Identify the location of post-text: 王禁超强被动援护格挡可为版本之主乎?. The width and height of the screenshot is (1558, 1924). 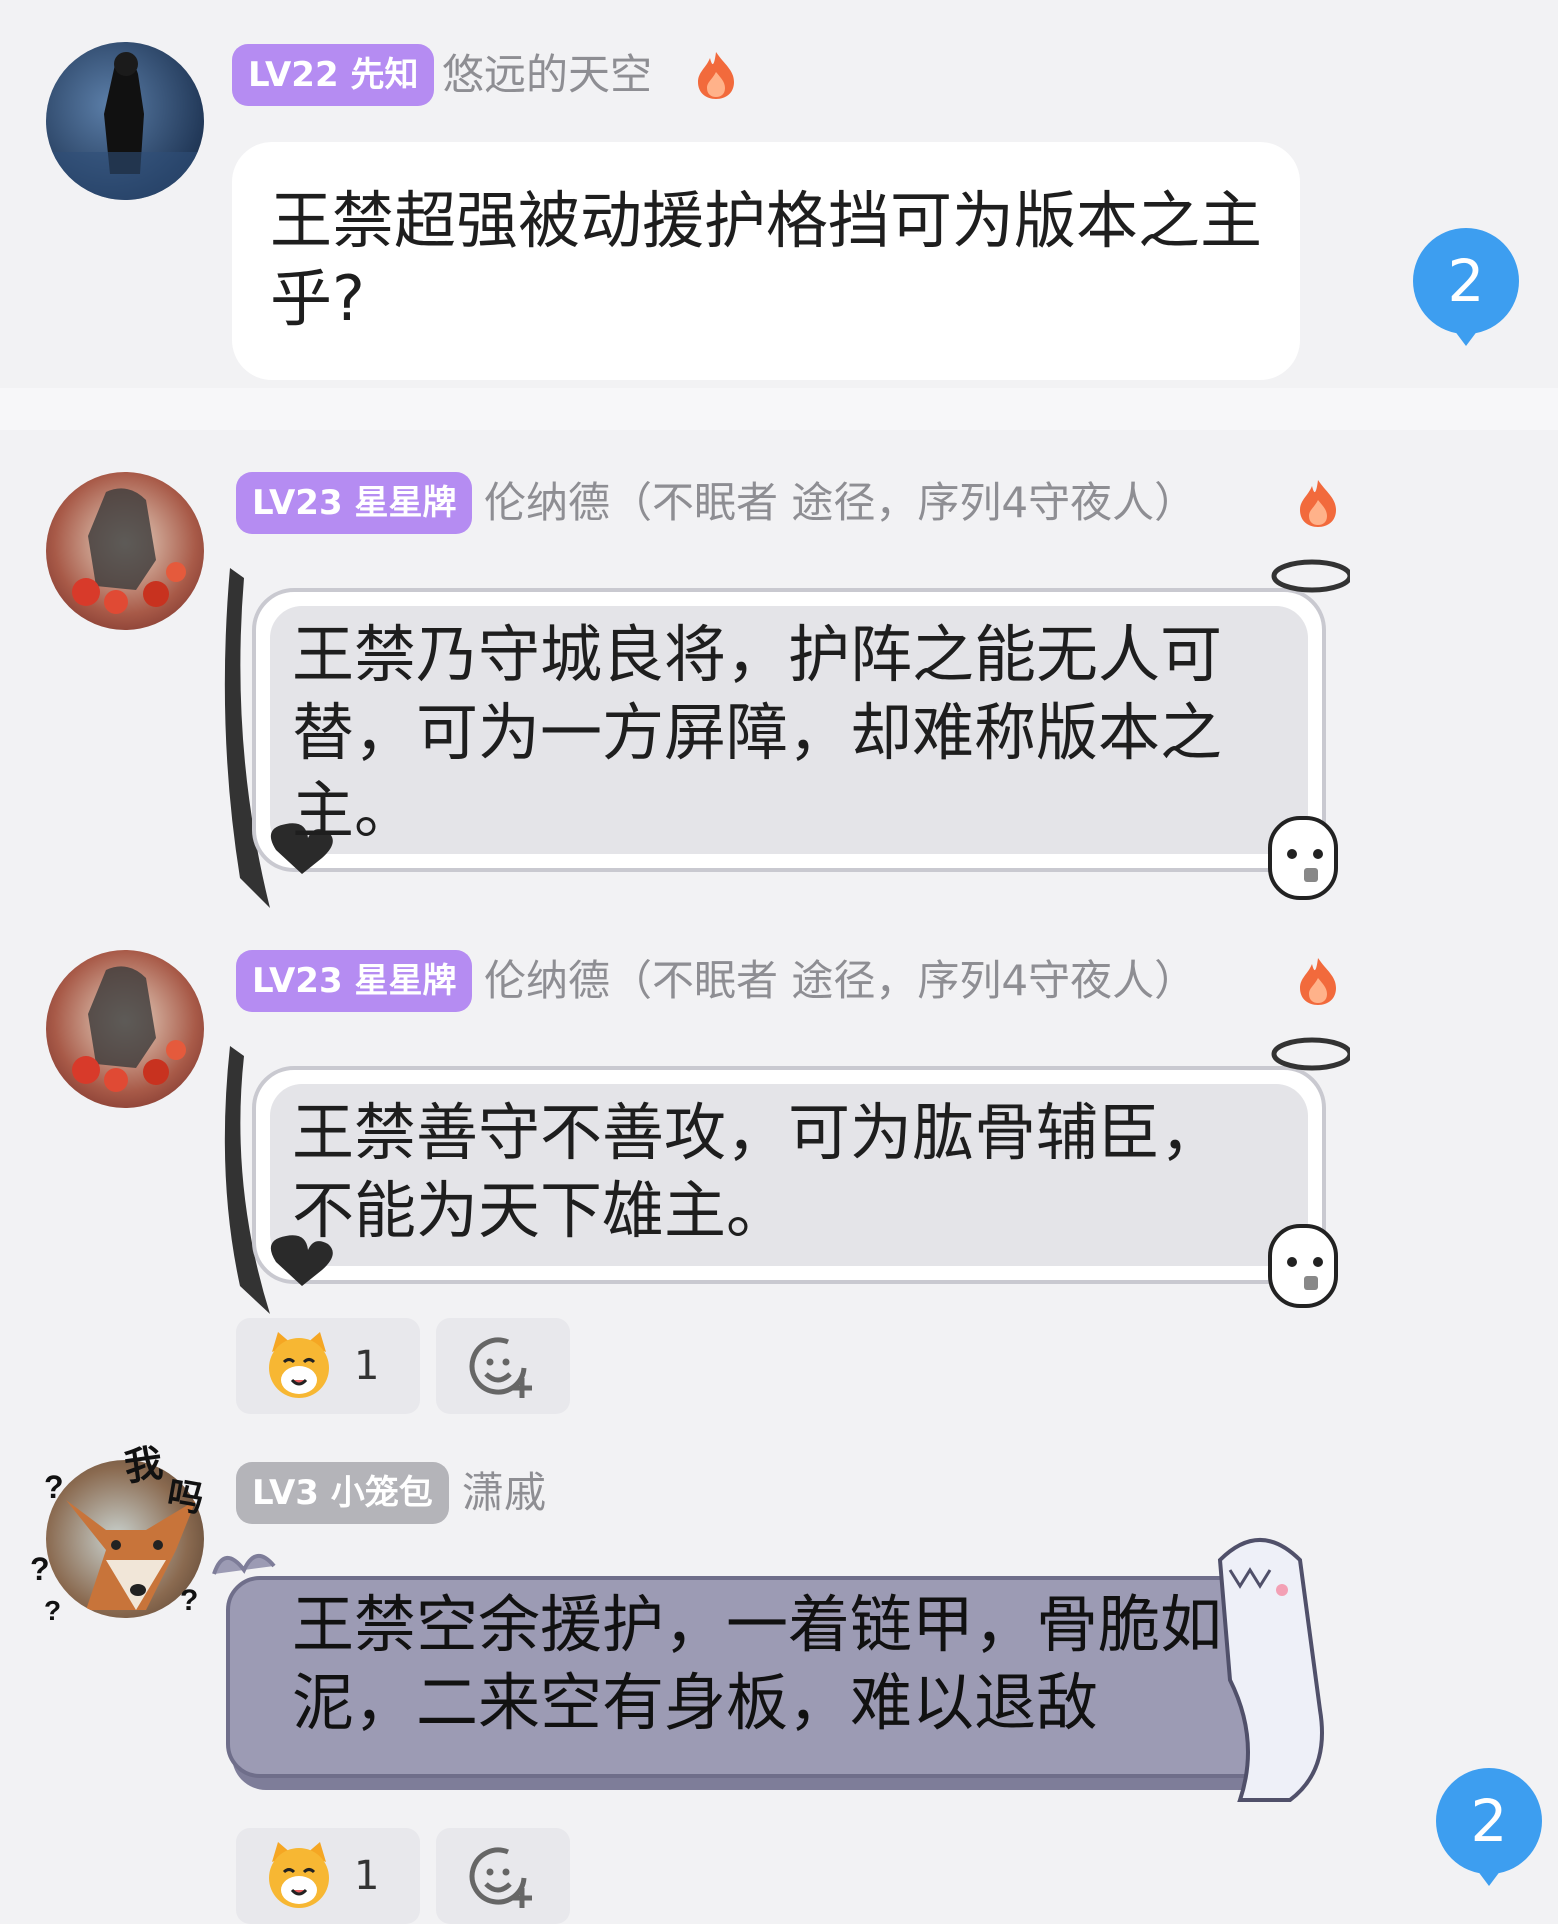
(766, 259).